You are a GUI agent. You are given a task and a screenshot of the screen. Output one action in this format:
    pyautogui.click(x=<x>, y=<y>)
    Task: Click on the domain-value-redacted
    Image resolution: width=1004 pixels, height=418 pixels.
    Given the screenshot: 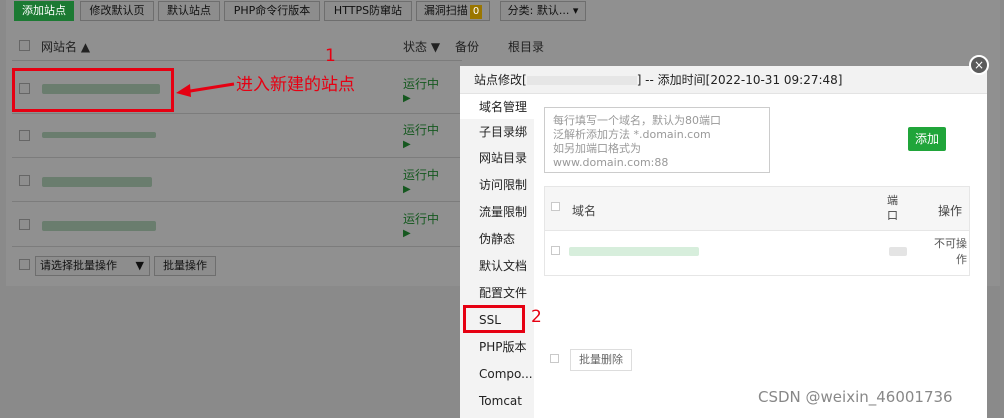 What is the action you would take?
    pyautogui.click(x=634, y=251)
    